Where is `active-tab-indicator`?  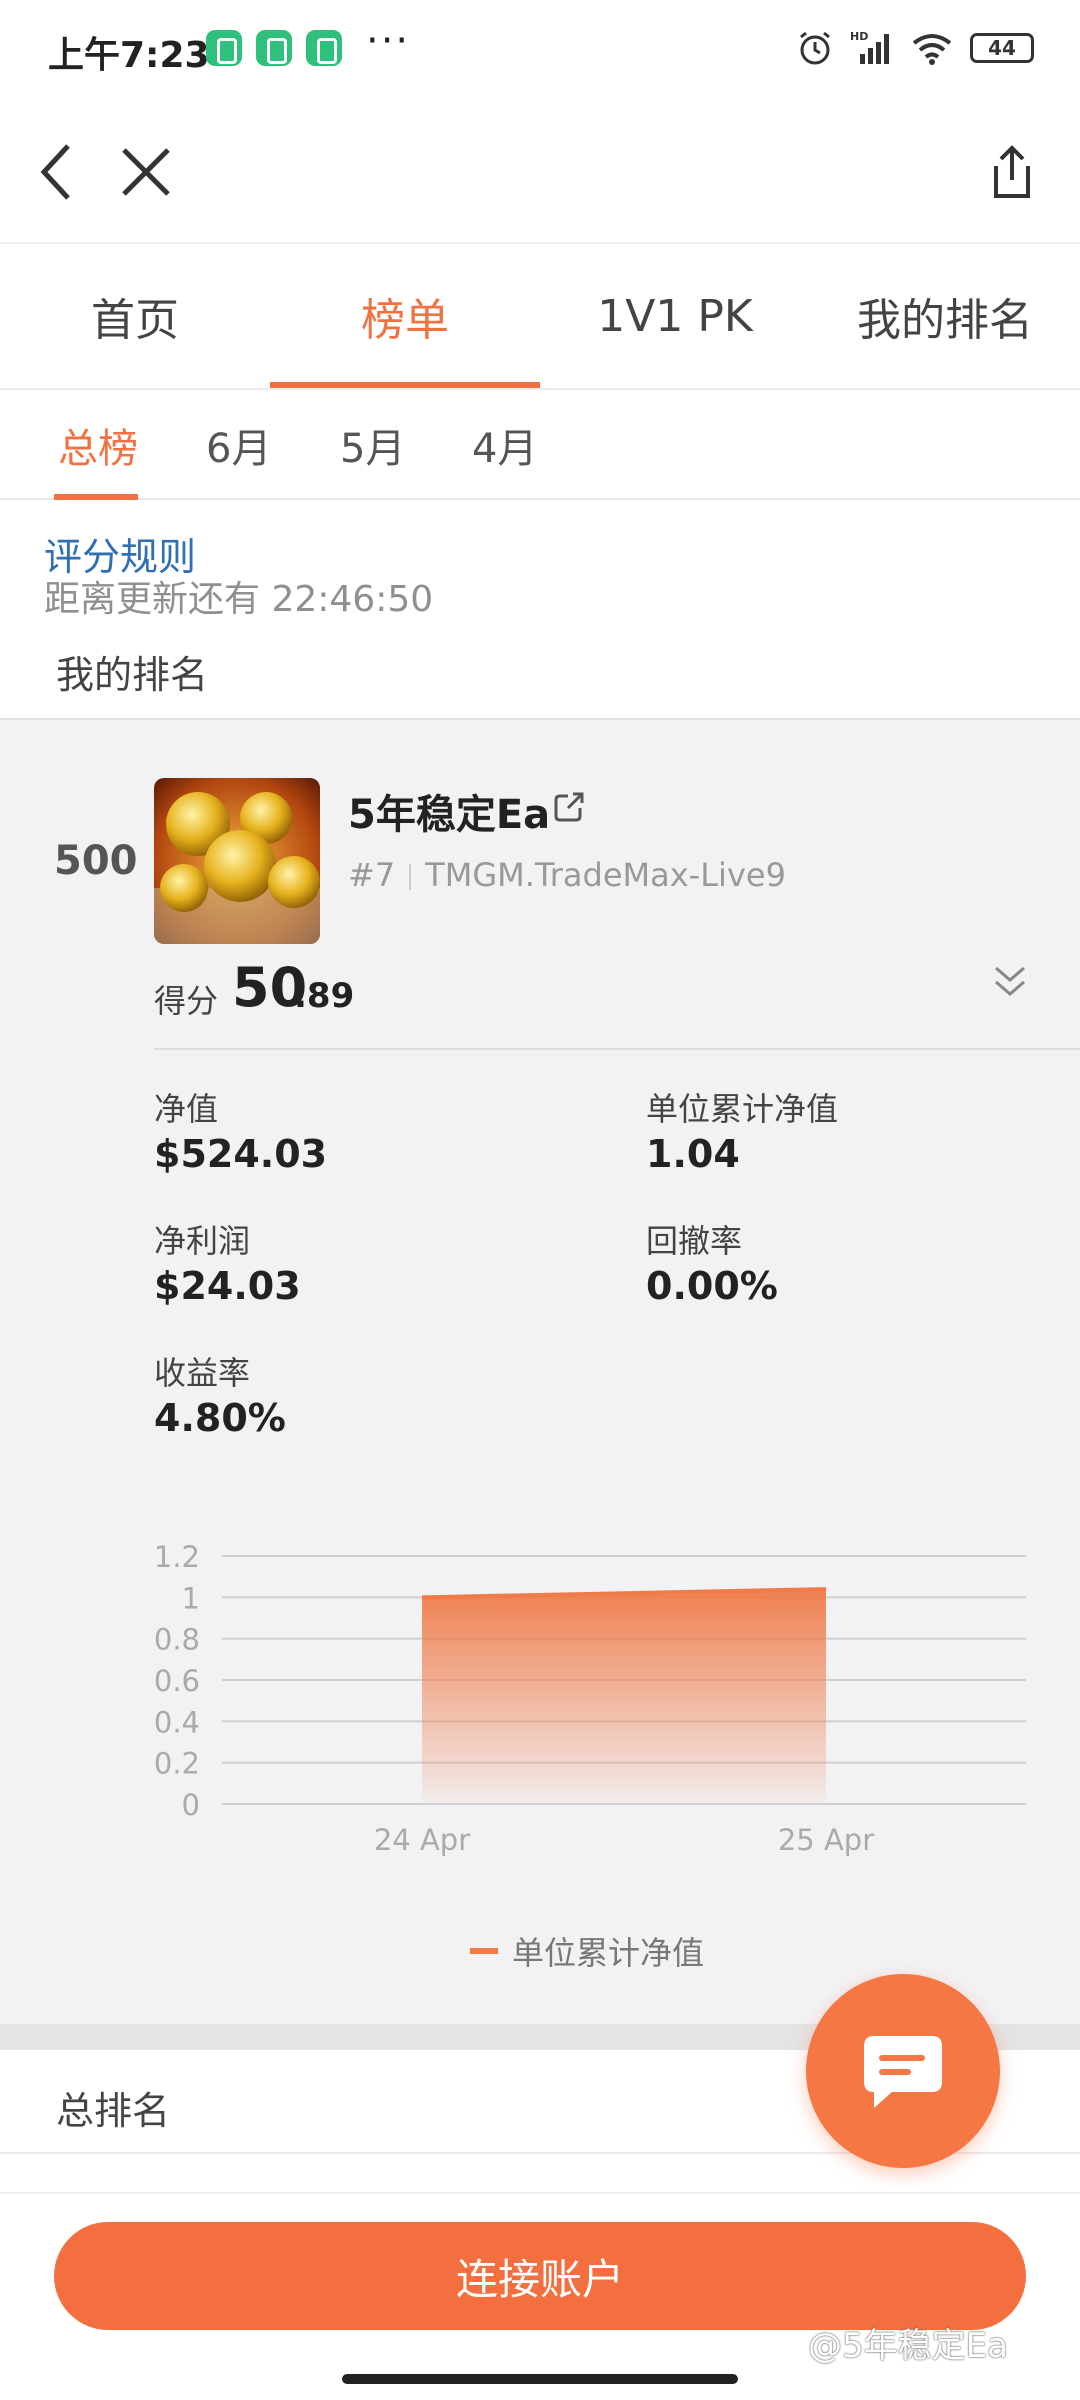
active-tab-indicator is located at coordinates (405, 385).